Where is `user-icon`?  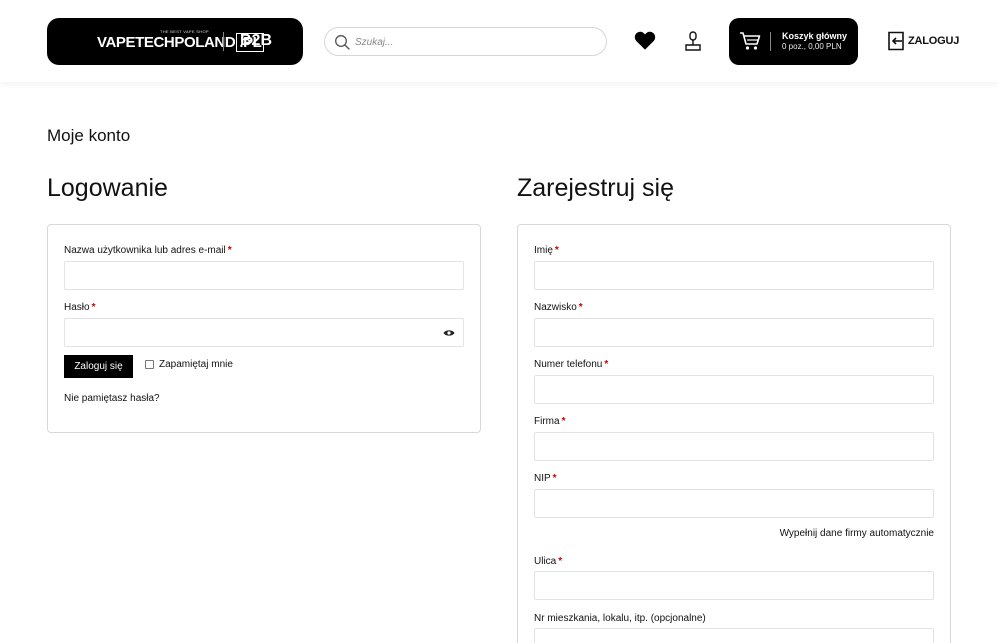 user-icon is located at coordinates (693, 41).